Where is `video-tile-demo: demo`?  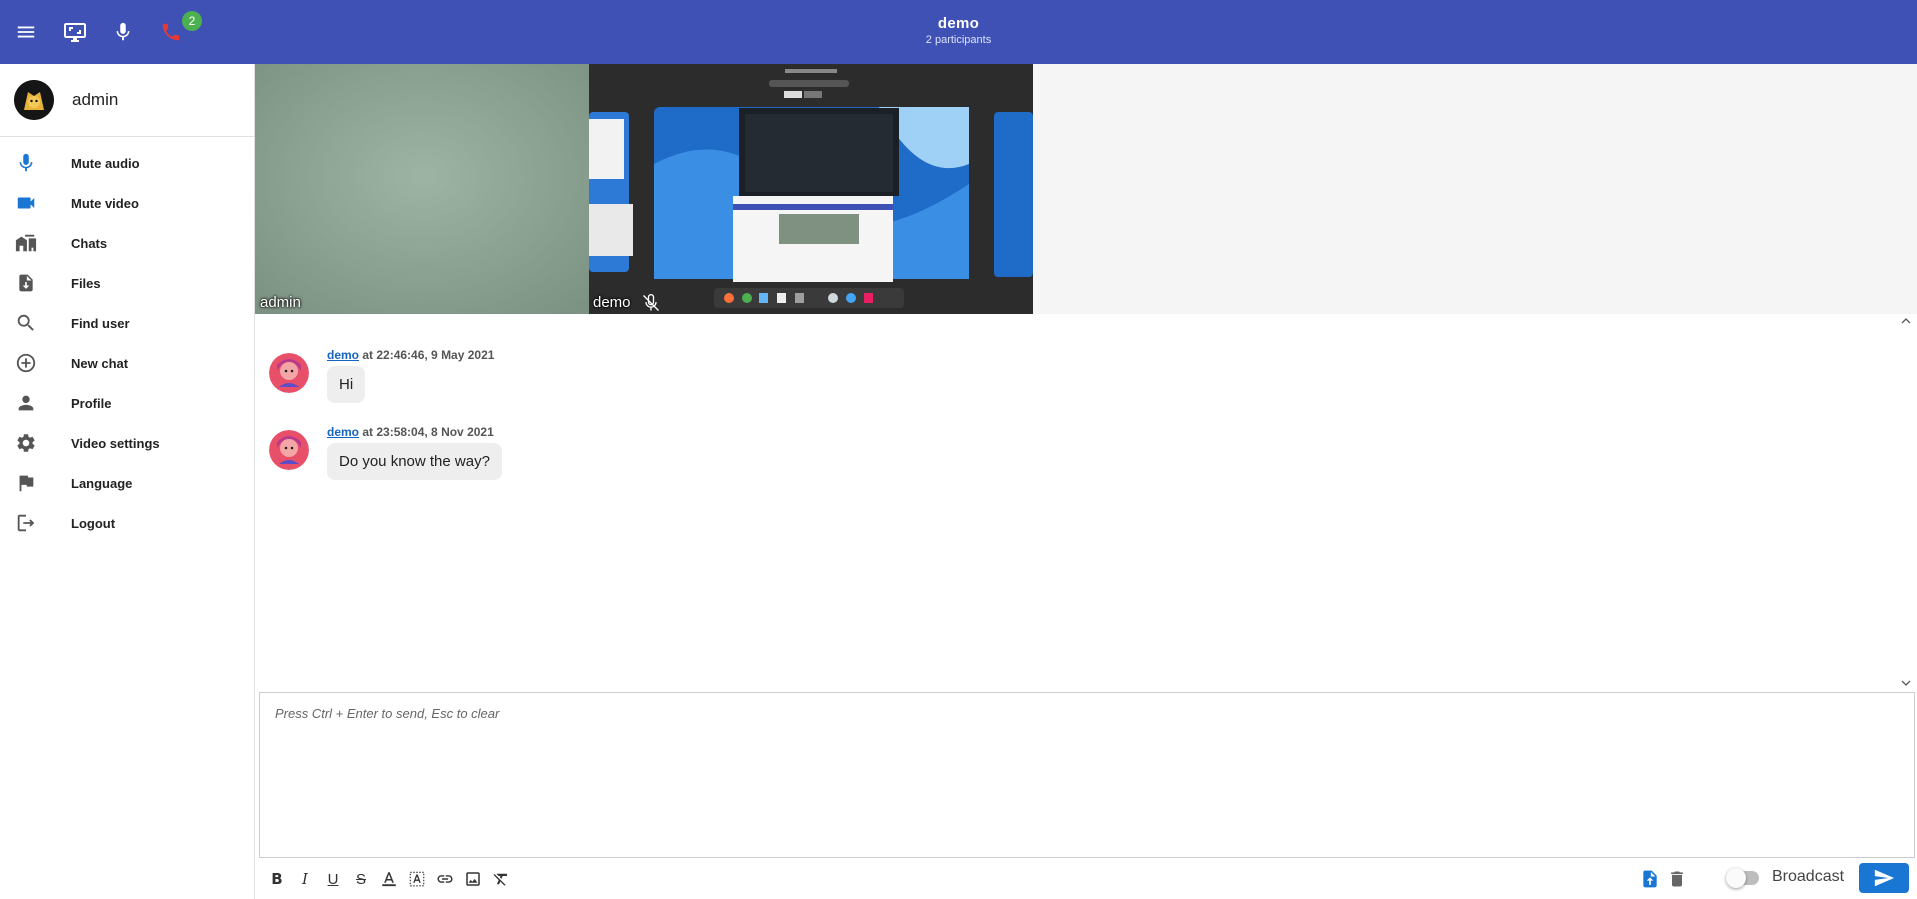
video-tile-demo: demo is located at coordinates (811, 189).